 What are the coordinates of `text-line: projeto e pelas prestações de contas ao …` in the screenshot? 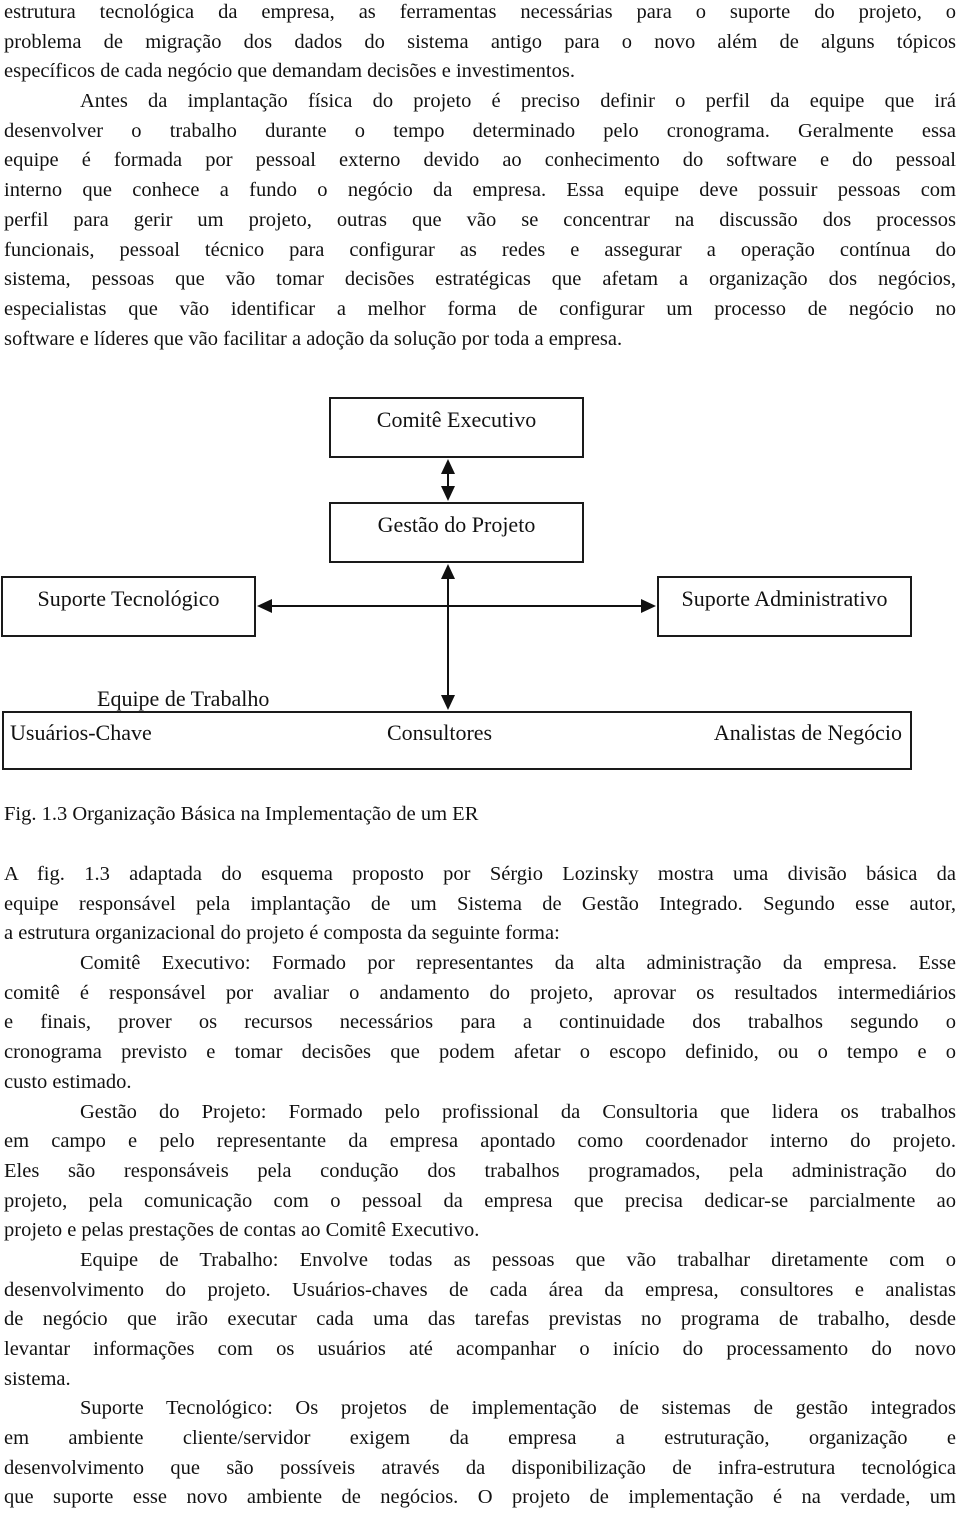 It's located at (242, 1230).